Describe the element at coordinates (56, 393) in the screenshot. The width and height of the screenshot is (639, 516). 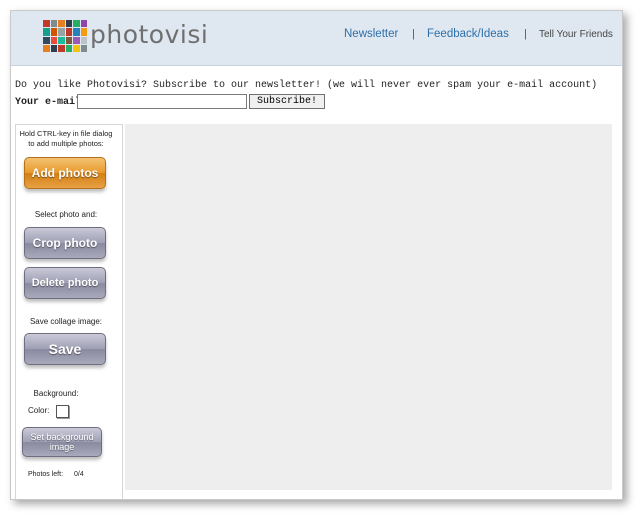
I see `background-label: Background:` at that location.